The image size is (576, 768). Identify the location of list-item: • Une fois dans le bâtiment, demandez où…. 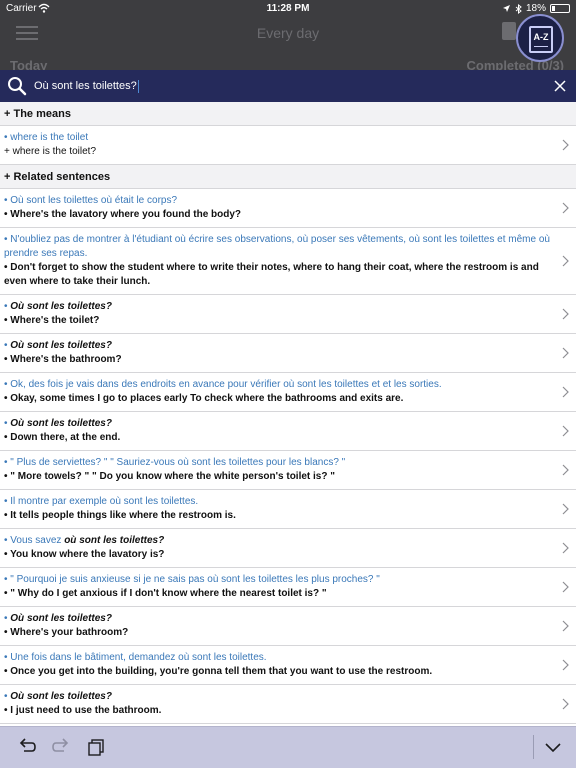
(288, 665).